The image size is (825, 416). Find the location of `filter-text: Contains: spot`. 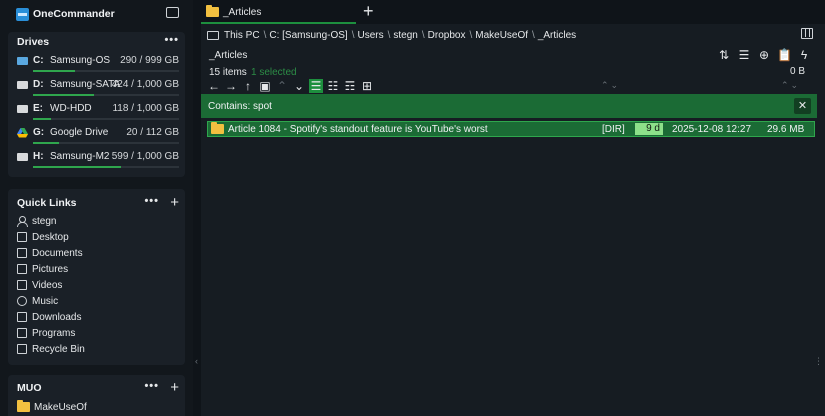

filter-text: Contains: spot is located at coordinates (240, 106).